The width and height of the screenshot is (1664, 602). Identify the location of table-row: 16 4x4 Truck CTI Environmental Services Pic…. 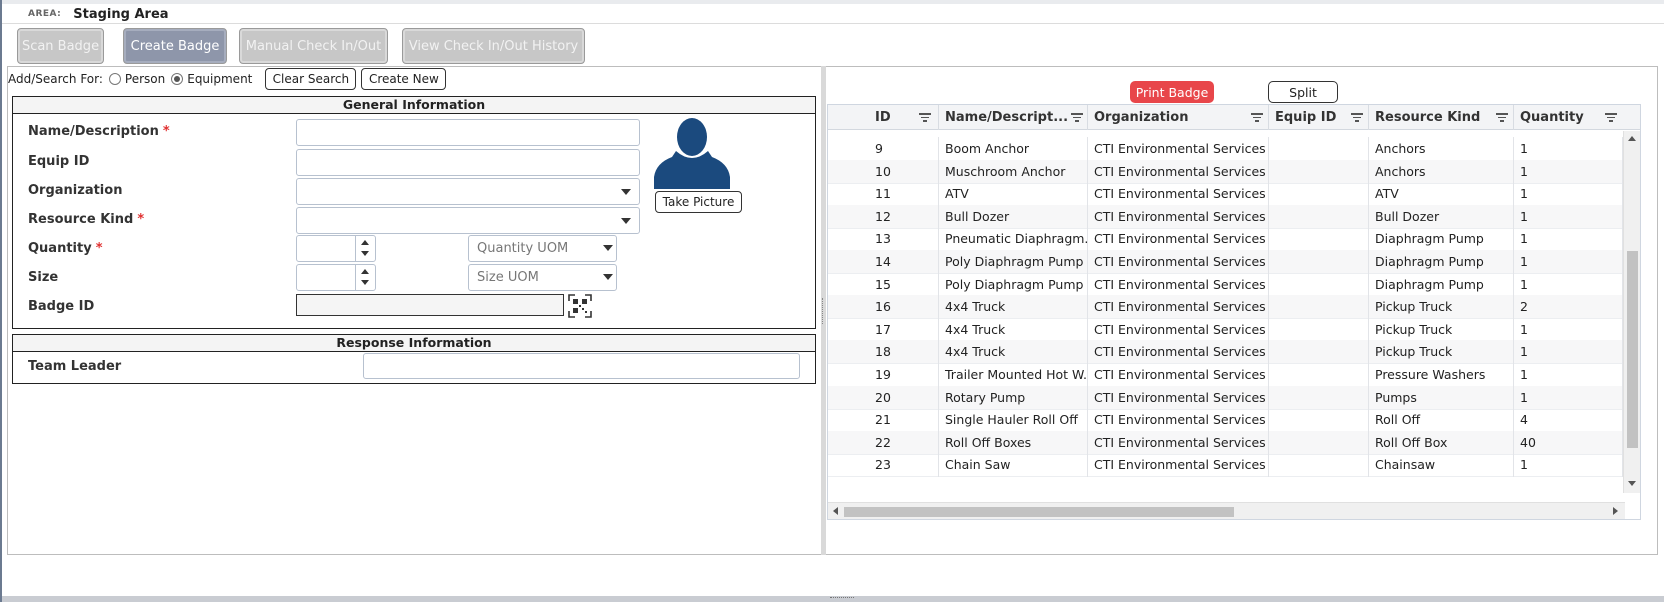
(1225, 307).